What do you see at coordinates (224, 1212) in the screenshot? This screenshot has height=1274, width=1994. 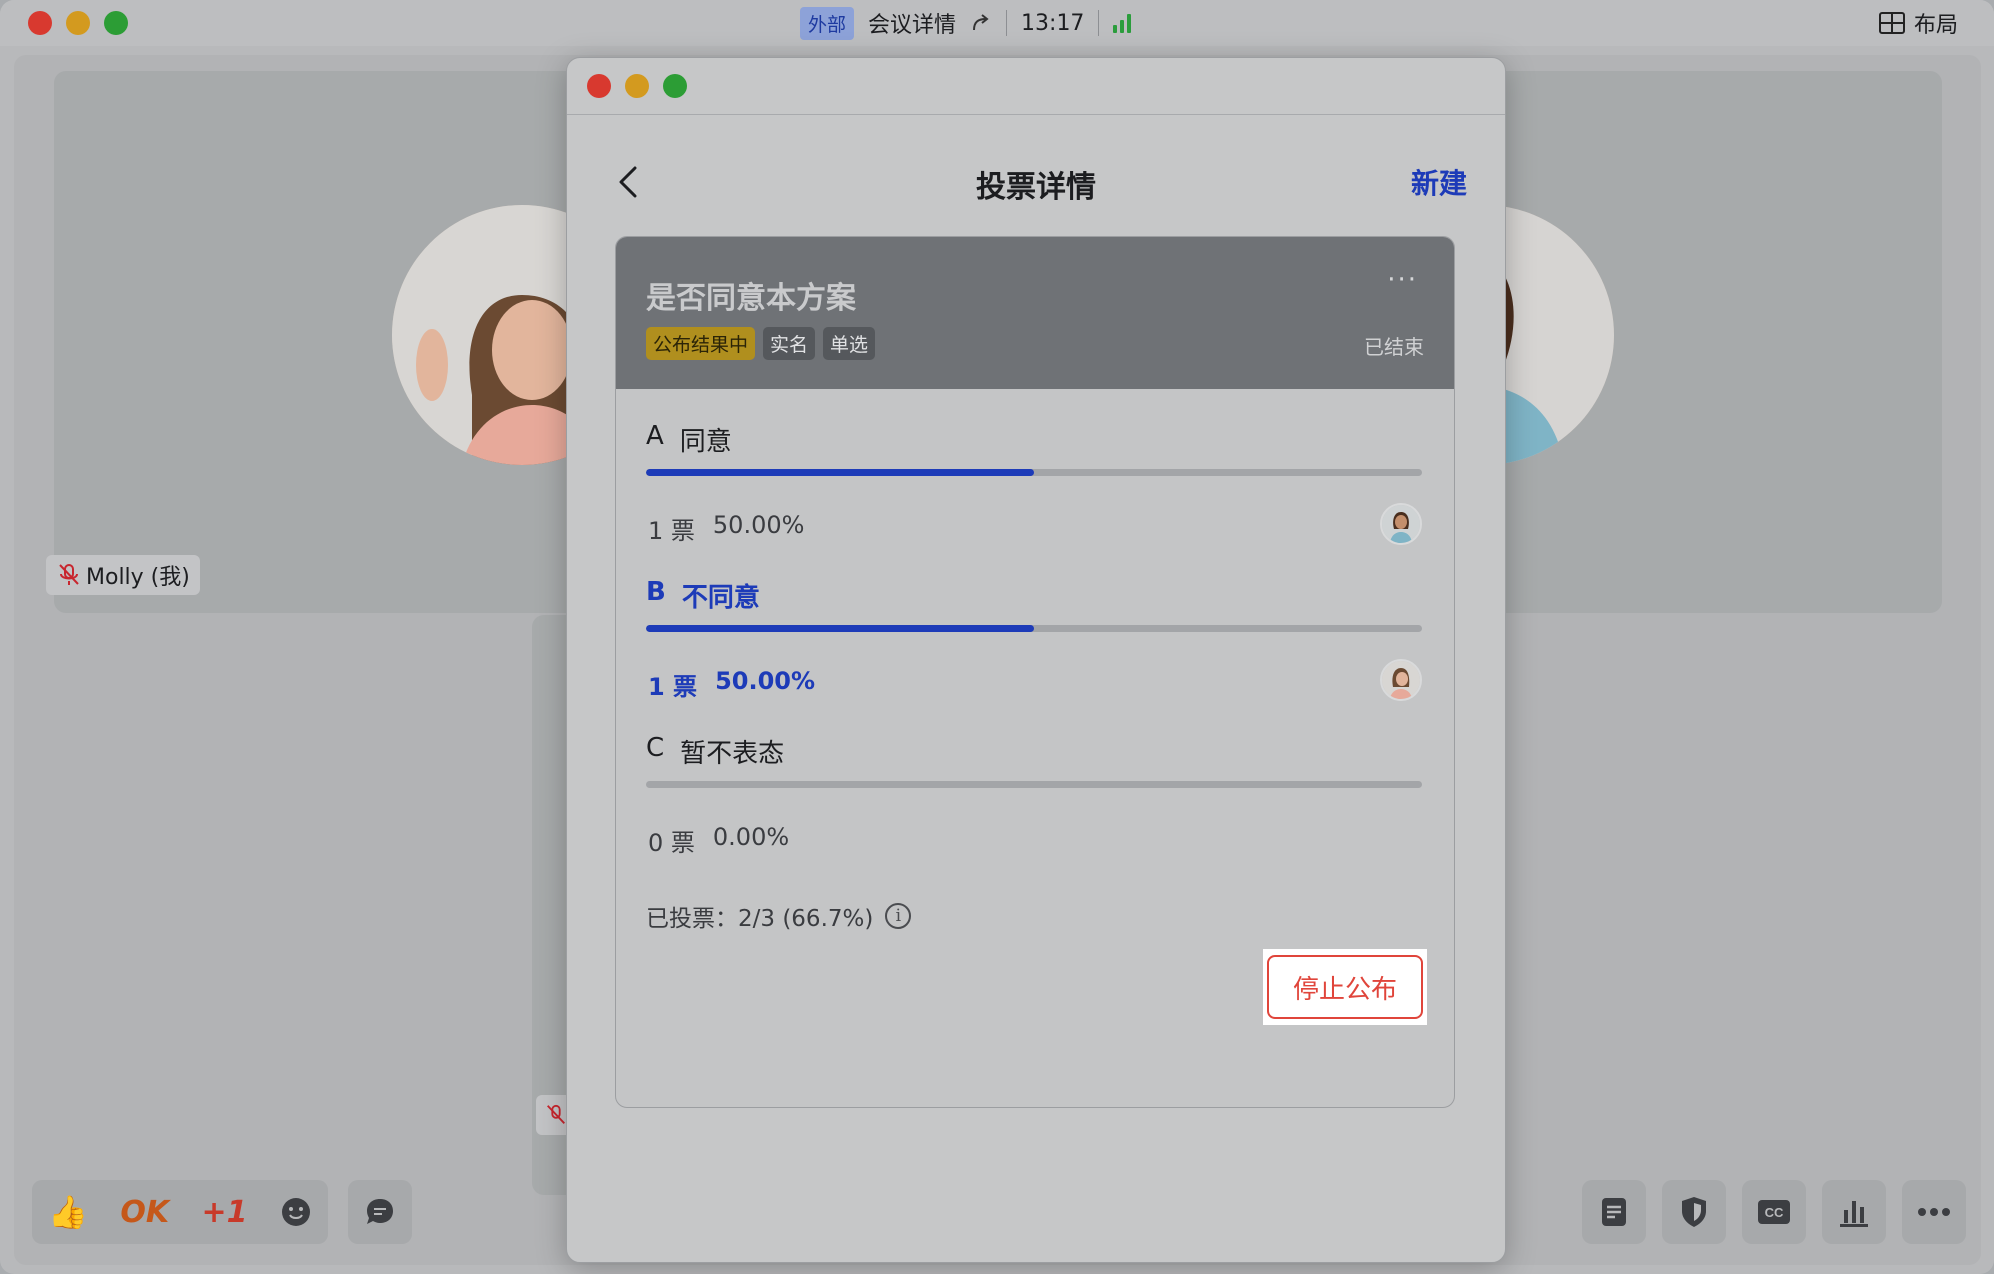 I see `reaction-plus-one: +1` at bounding box center [224, 1212].